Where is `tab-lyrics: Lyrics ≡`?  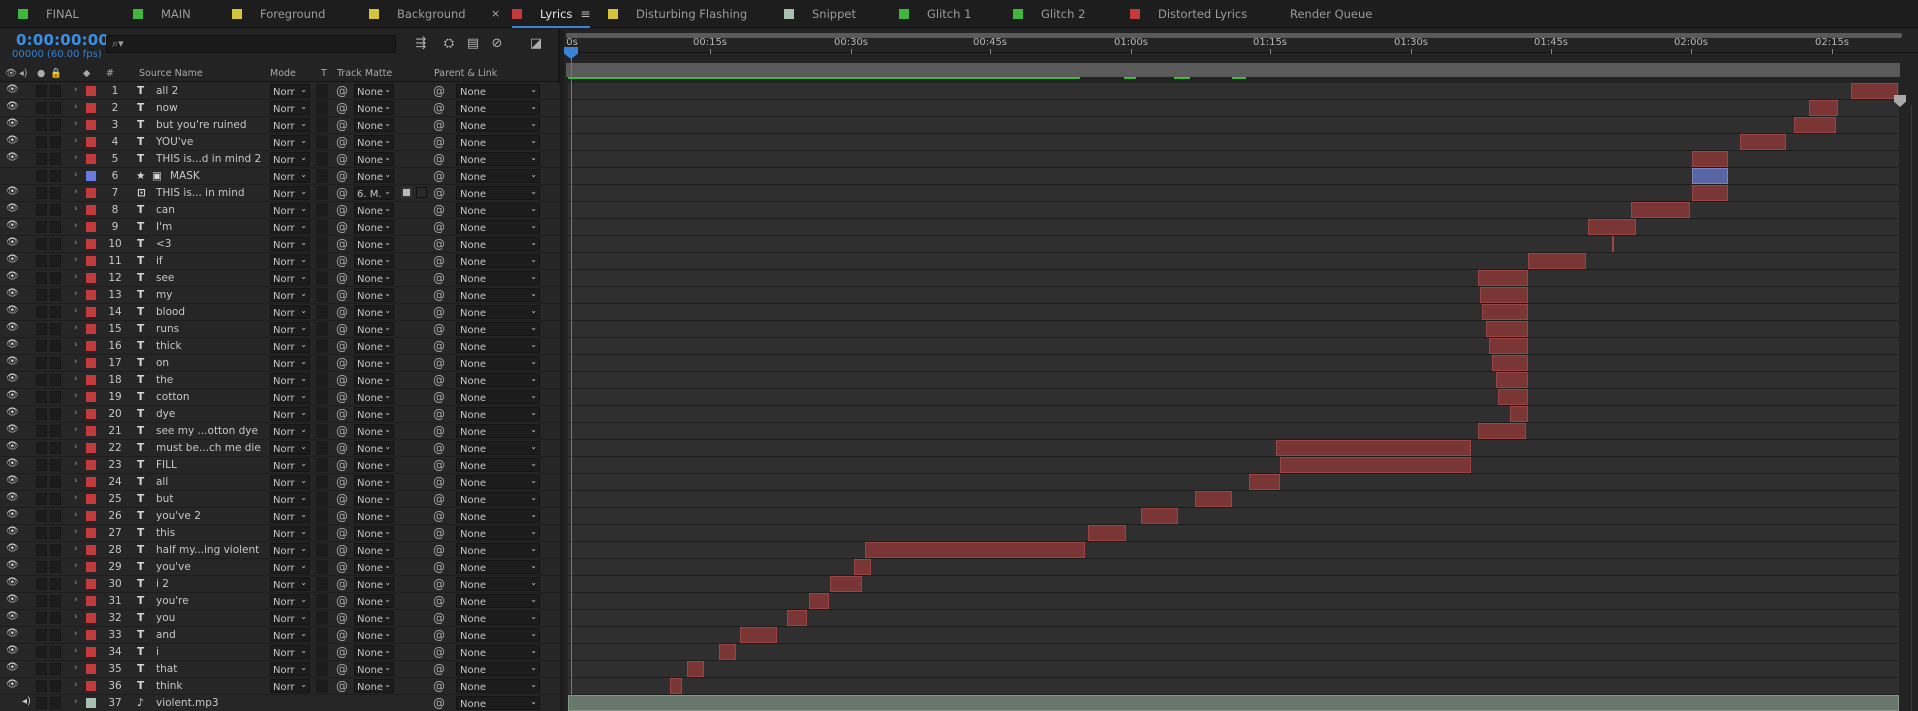
tab-lyrics: Lyrics ≡ is located at coordinates (551, 14).